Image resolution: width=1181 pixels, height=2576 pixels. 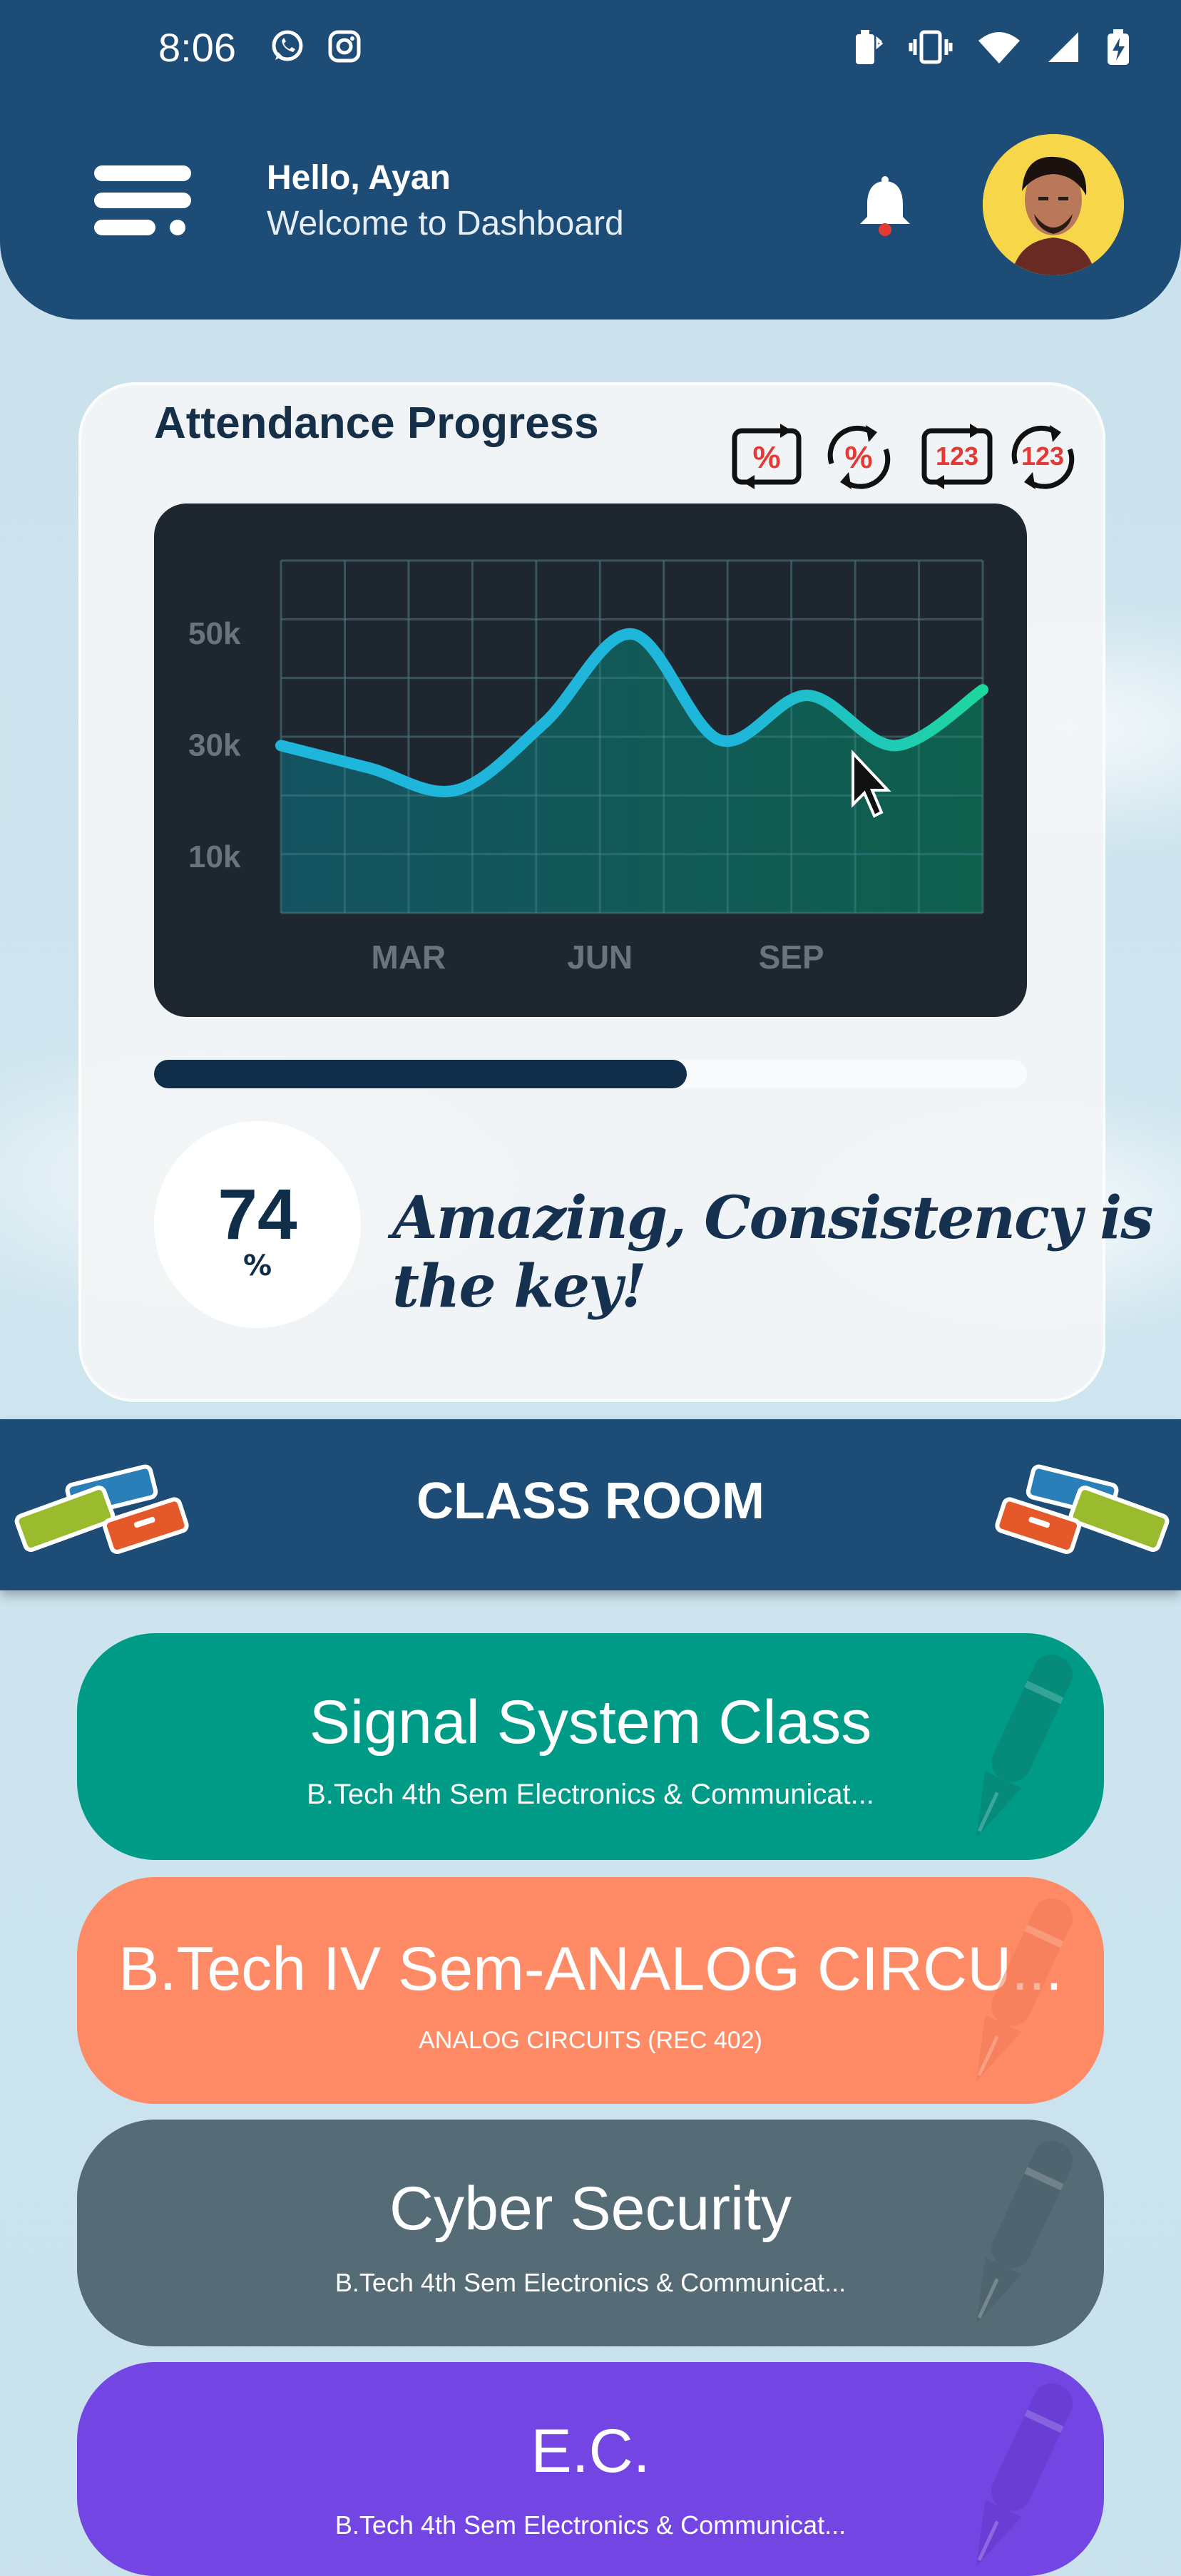 I want to click on format-label-1: %, so click(x=766, y=457).